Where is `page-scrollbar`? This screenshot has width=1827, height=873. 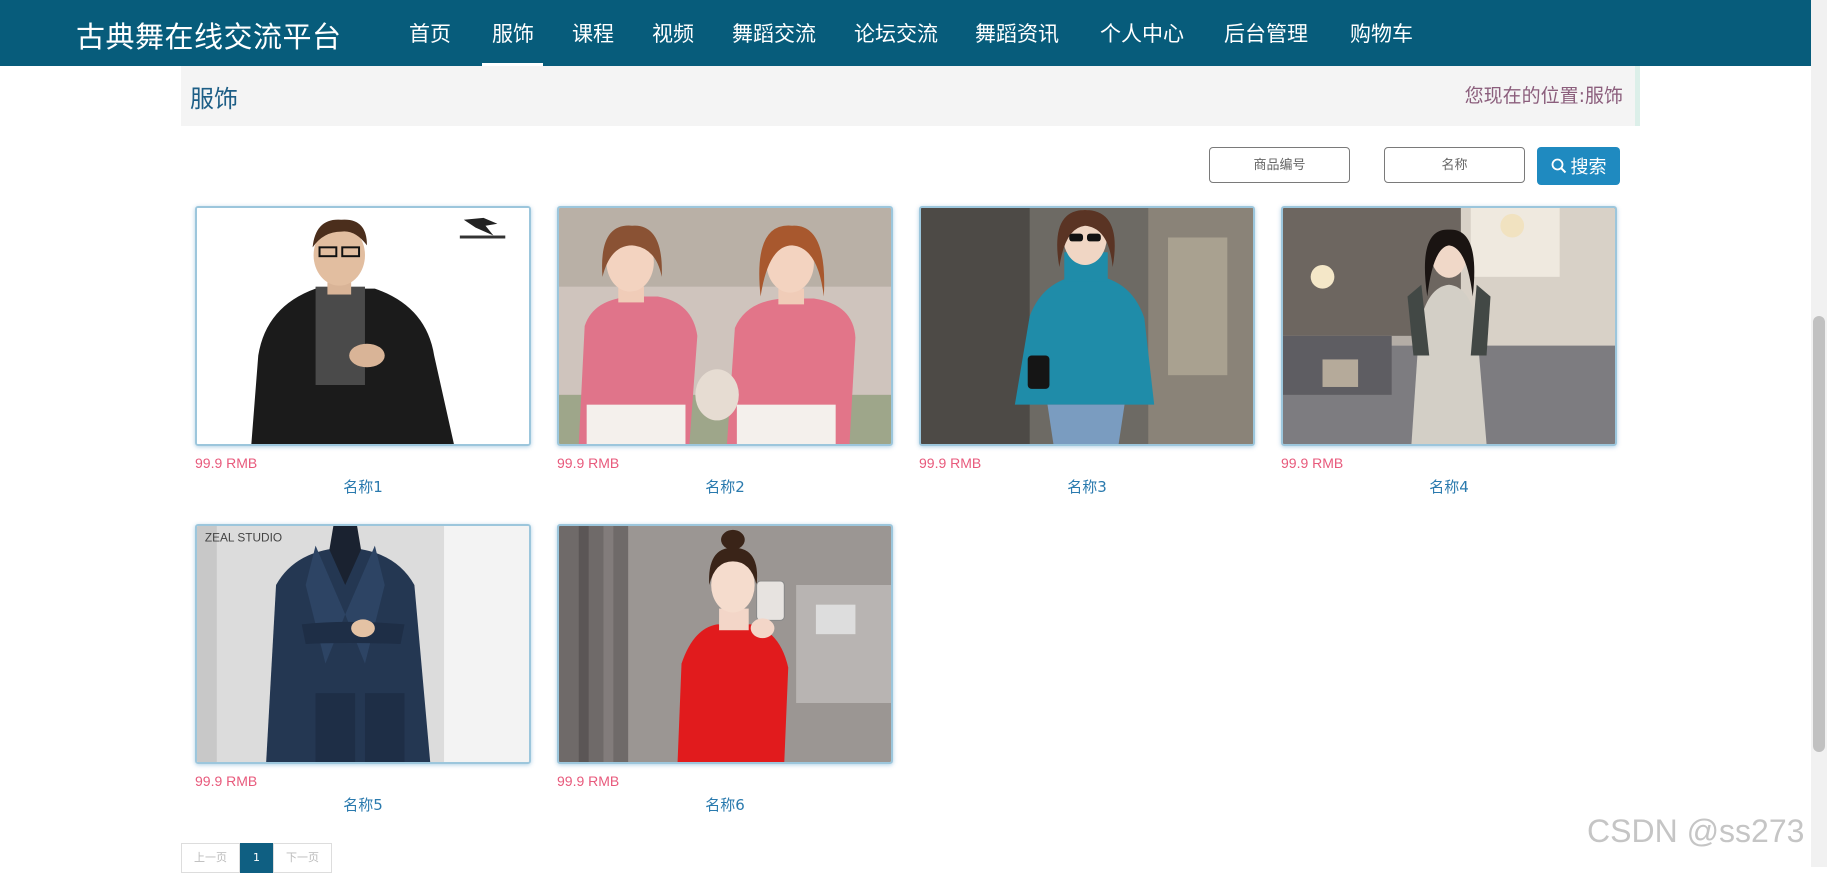
page-scrollbar is located at coordinates (1819, 433).